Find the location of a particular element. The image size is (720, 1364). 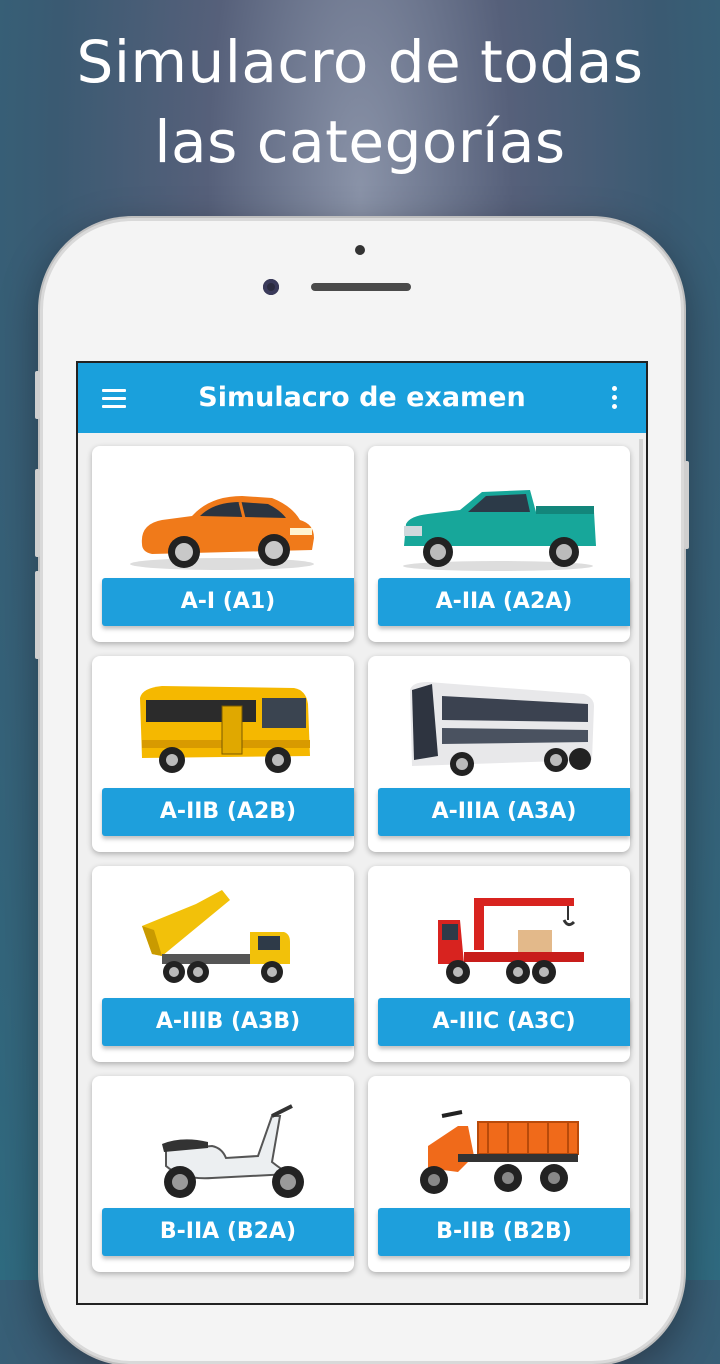

category-label: A-IIB (A2B) is located at coordinates (228, 812).